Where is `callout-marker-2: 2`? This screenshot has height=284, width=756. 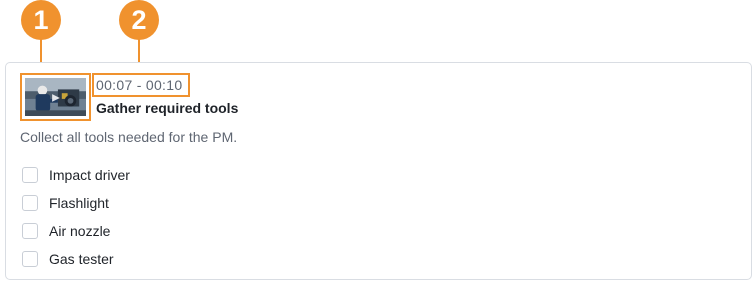 callout-marker-2: 2 is located at coordinates (139, 20).